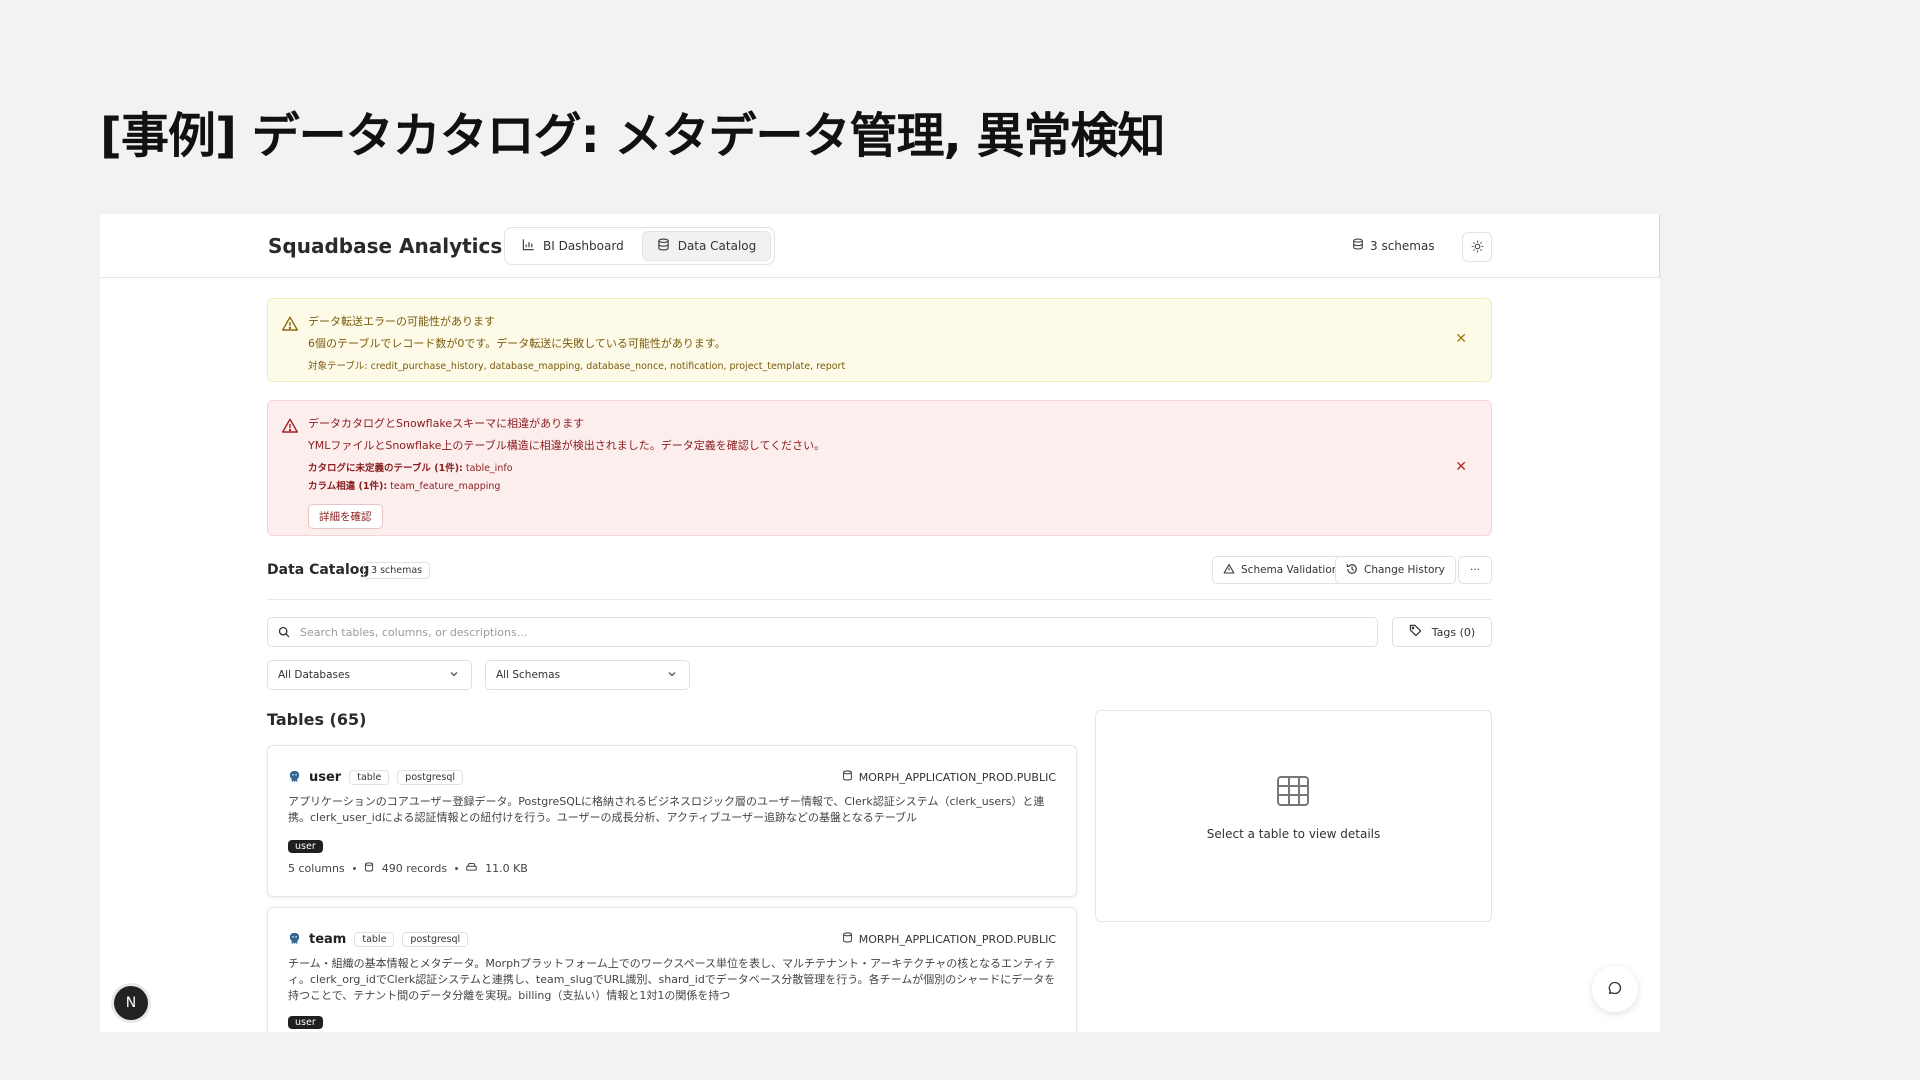 Image resolution: width=1920 pixels, height=1080 pixels. I want to click on search-icon, so click(284, 632).